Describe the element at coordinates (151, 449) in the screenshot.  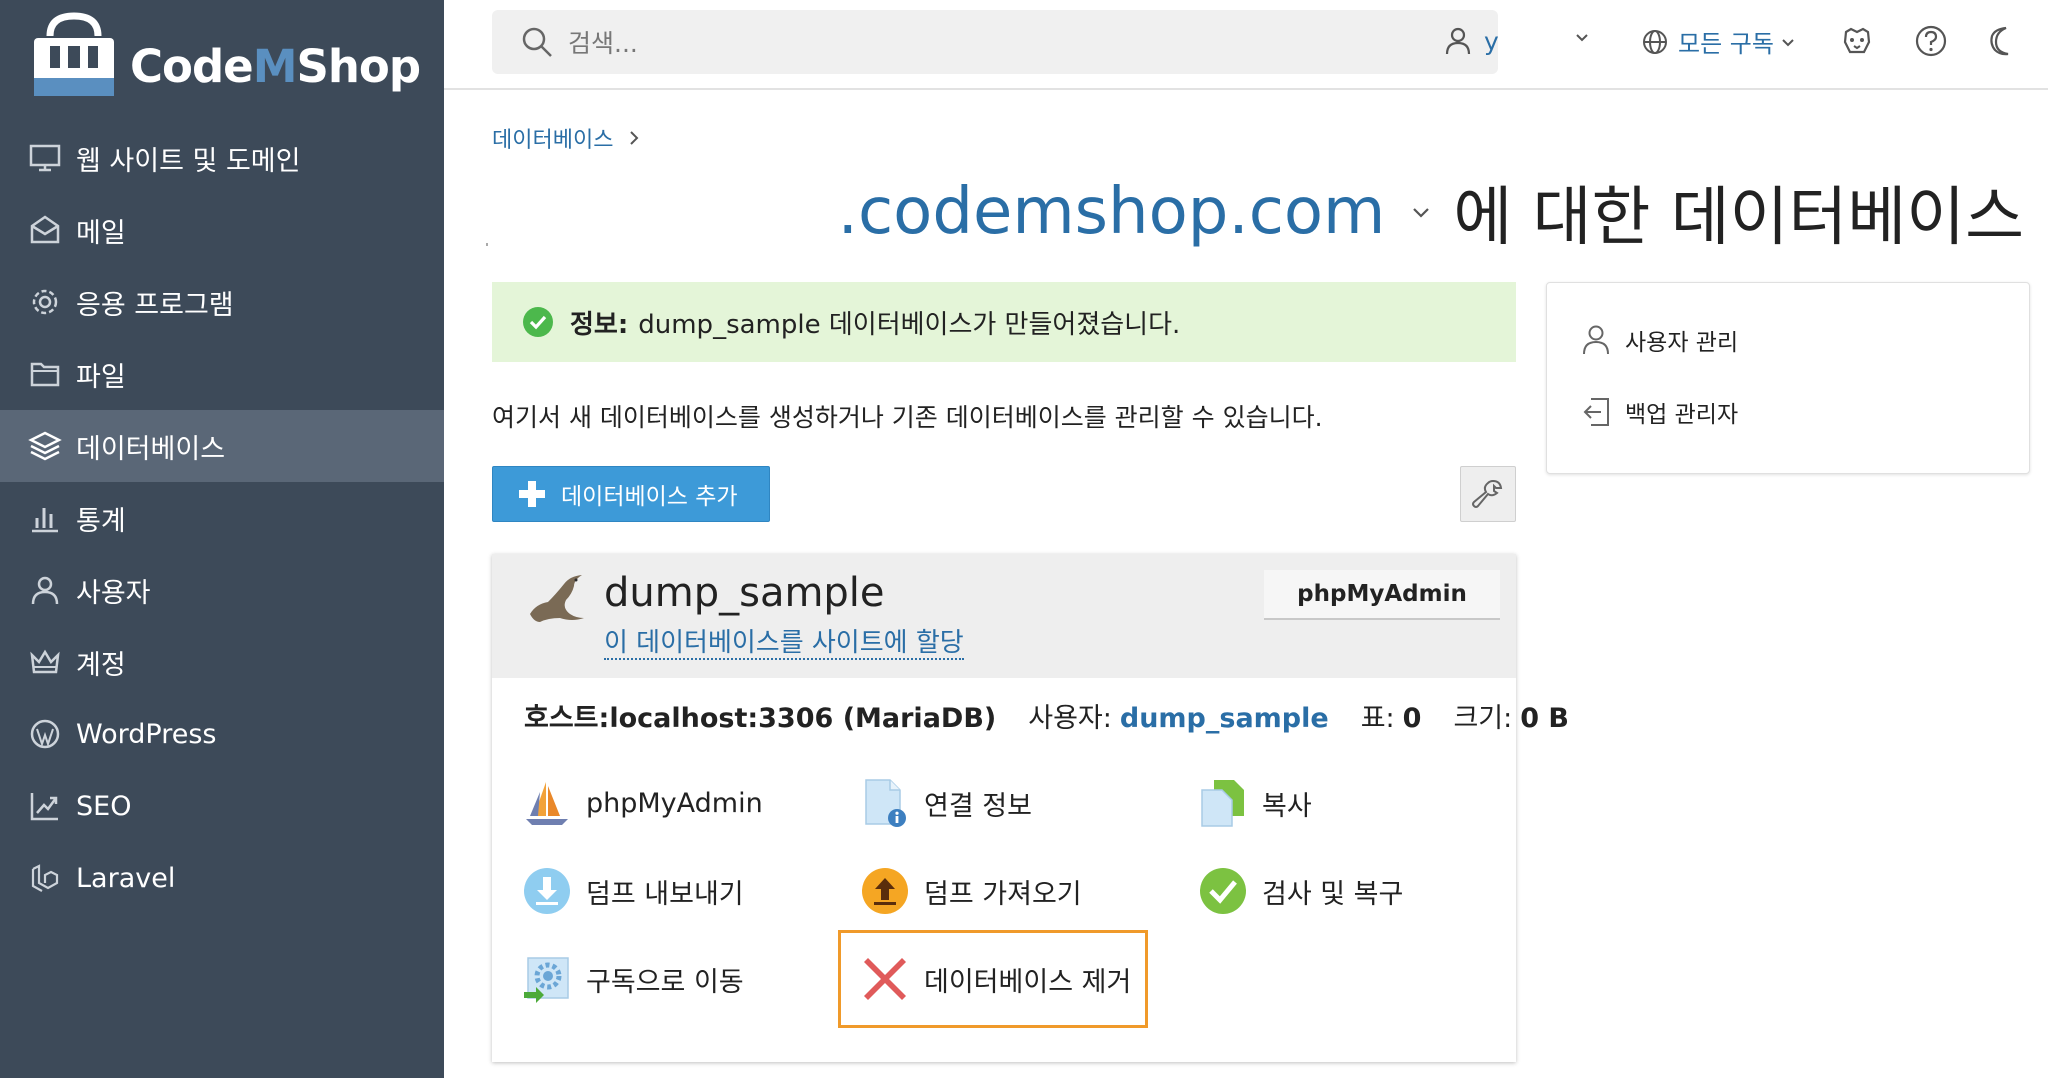
I see `sidebar-item-label: 데이터베이스` at that location.